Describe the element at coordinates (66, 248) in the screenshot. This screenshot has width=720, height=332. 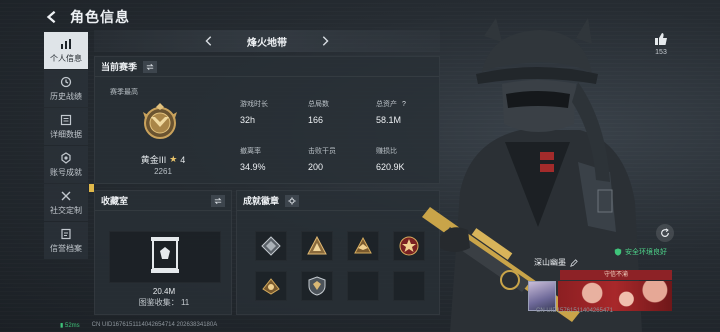
I see `nav-item-label: 信誉档案` at that location.